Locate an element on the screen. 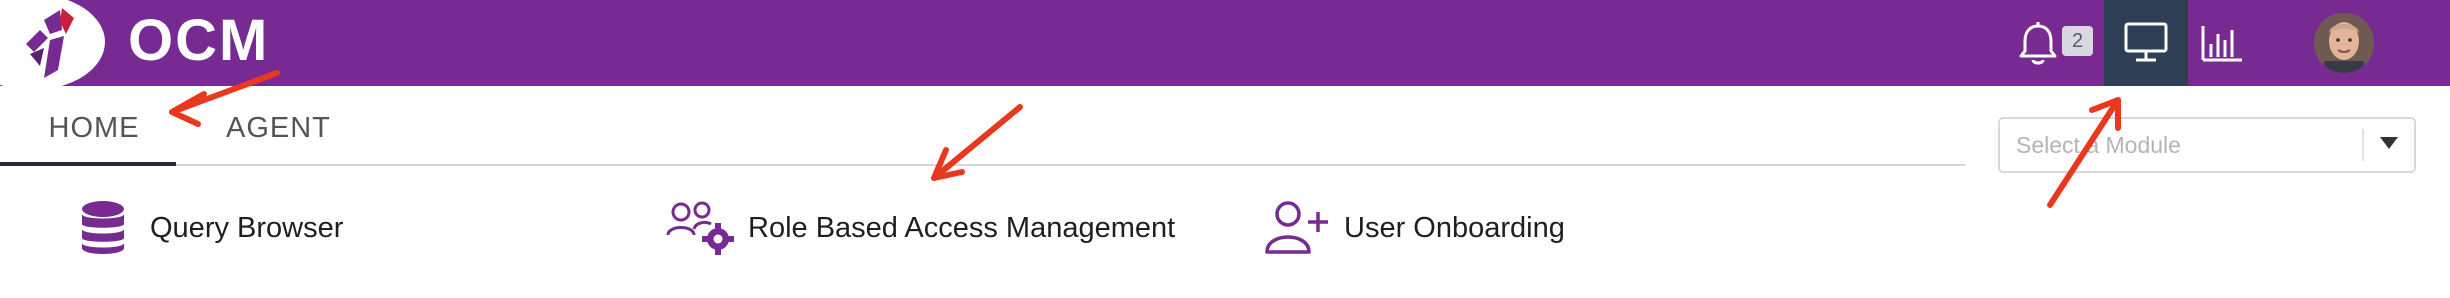 Image resolution: width=2450 pixels, height=298 pixels. monitor-button is located at coordinates (2146, 43).